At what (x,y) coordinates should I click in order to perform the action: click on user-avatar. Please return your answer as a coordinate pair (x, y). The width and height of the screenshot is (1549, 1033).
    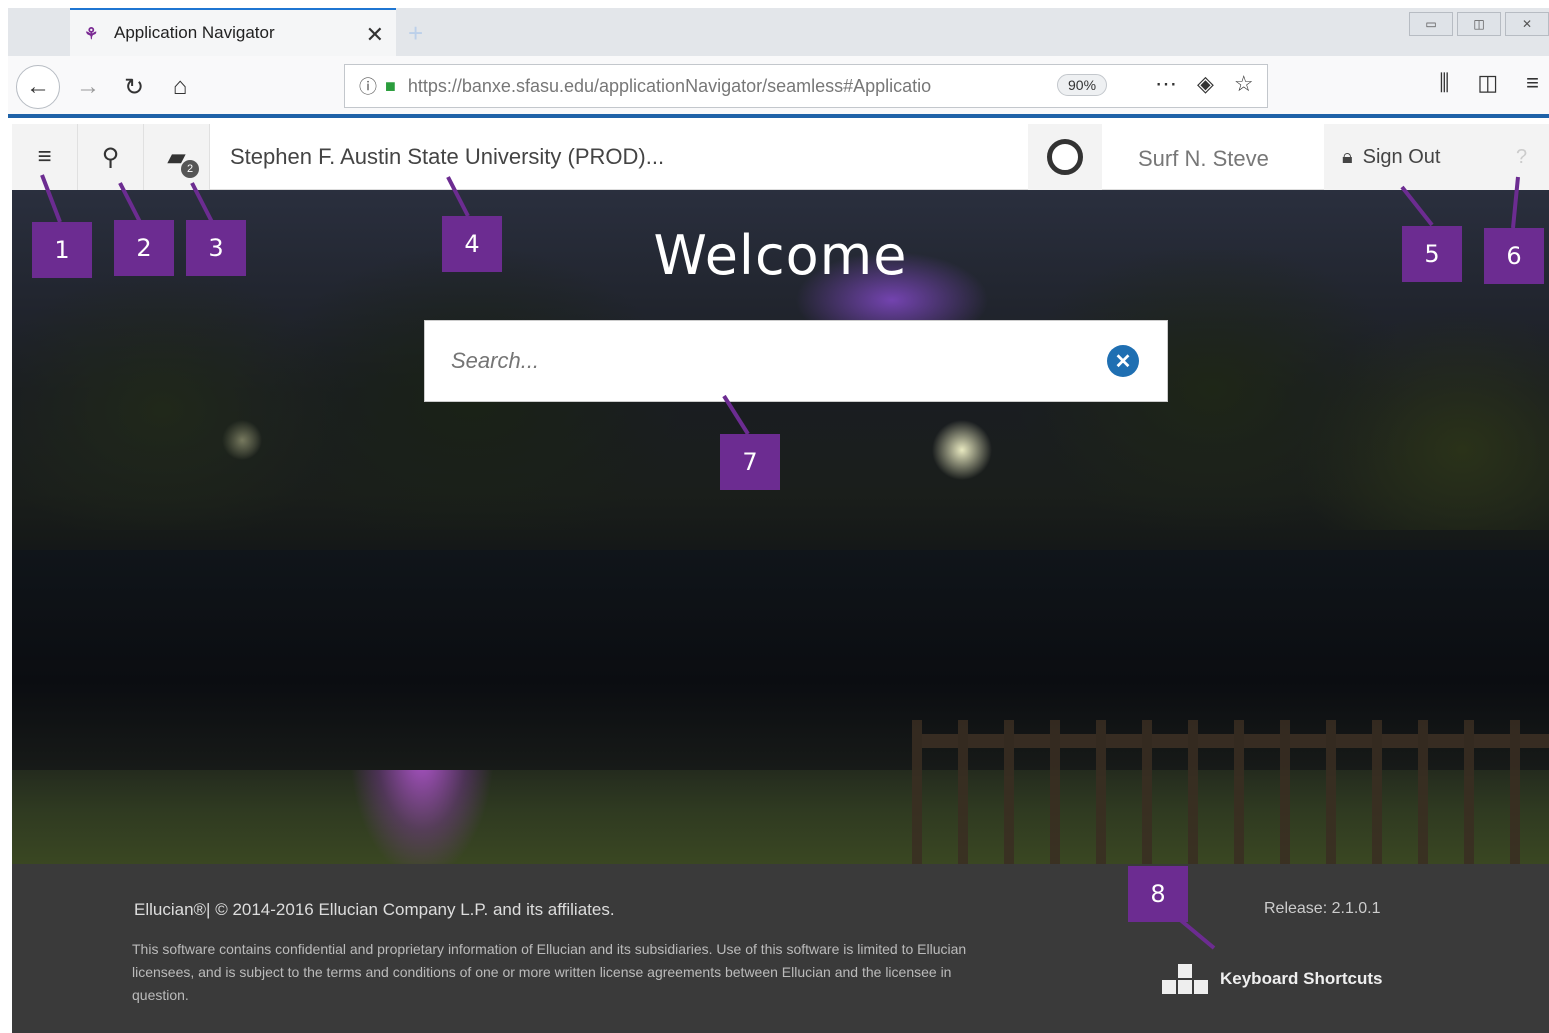
    Looking at the image, I should click on (1065, 157).